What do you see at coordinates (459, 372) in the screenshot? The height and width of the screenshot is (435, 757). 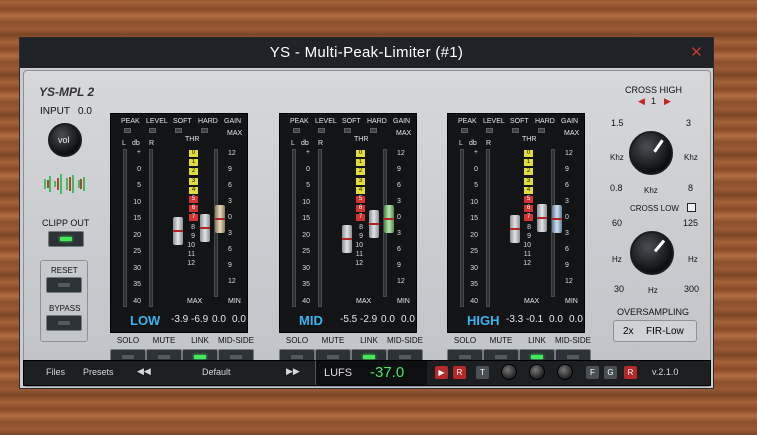 I see `record-r-button: R` at bounding box center [459, 372].